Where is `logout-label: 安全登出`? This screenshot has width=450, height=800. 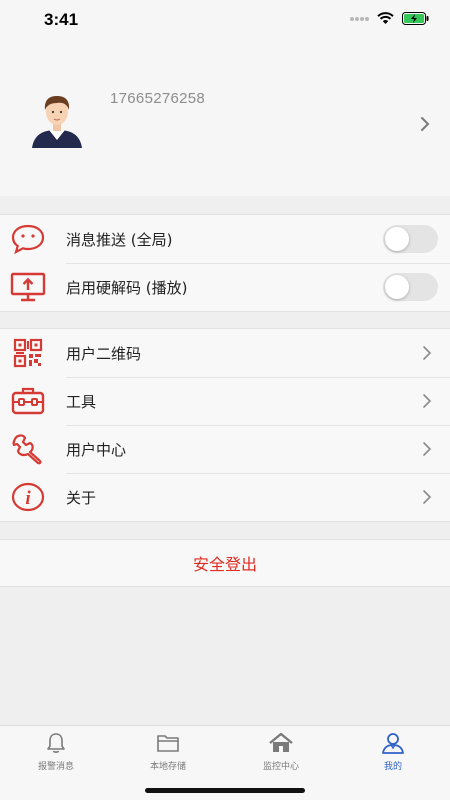 logout-label: 安全登出 is located at coordinates (224, 564).